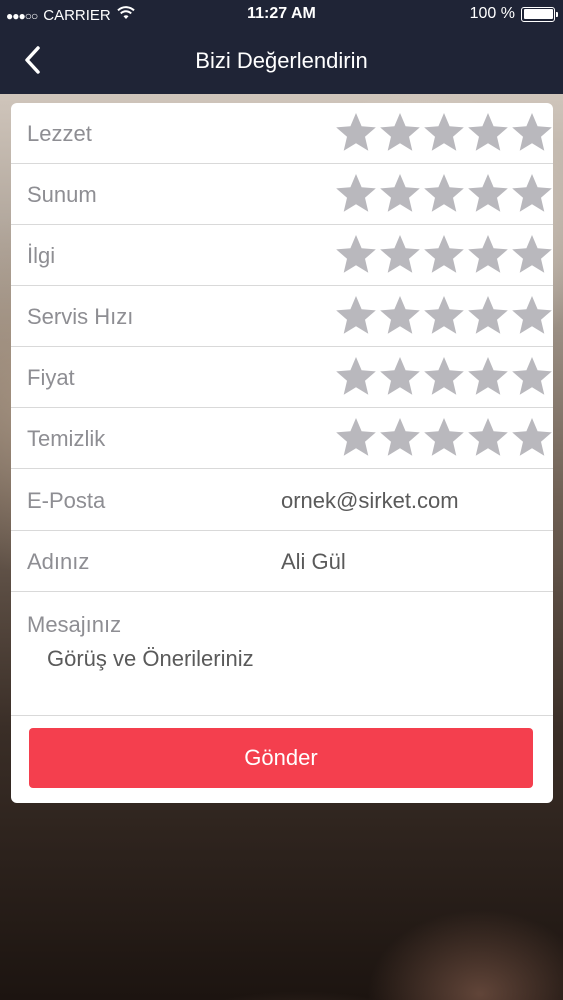  What do you see at coordinates (74, 624) in the screenshot?
I see `message-label: Mesajınız` at bounding box center [74, 624].